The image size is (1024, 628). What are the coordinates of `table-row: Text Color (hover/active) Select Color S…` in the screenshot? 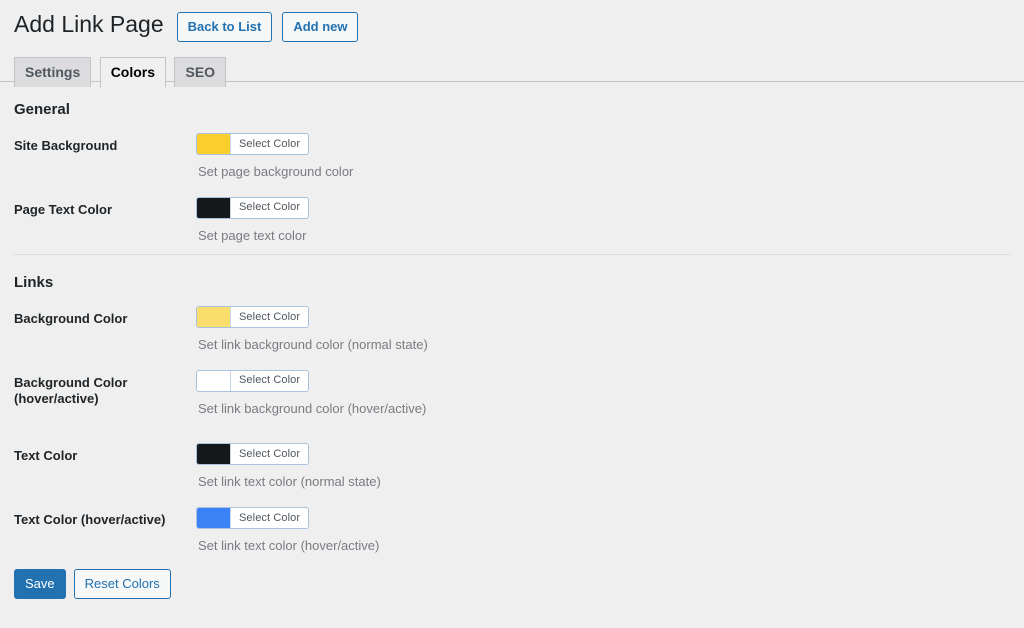 It's located at (512, 524).